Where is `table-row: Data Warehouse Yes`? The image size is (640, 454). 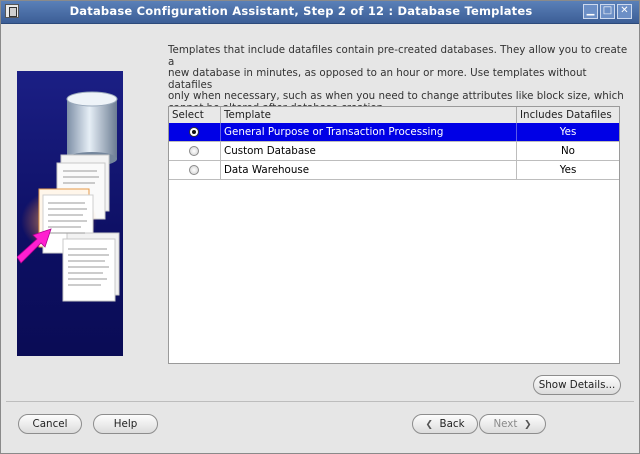 table-row: Data Warehouse Yes is located at coordinates (394, 170).